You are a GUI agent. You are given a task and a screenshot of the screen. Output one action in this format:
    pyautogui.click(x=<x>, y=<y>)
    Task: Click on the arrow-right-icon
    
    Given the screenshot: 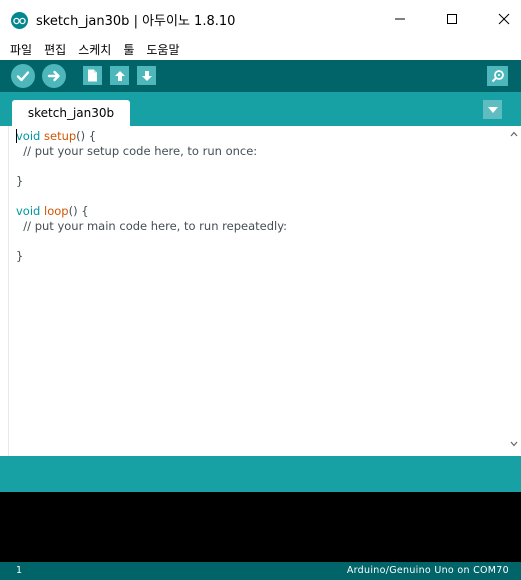 What is the action you would take?
    pyautogui.click(x=53, y=76)
    